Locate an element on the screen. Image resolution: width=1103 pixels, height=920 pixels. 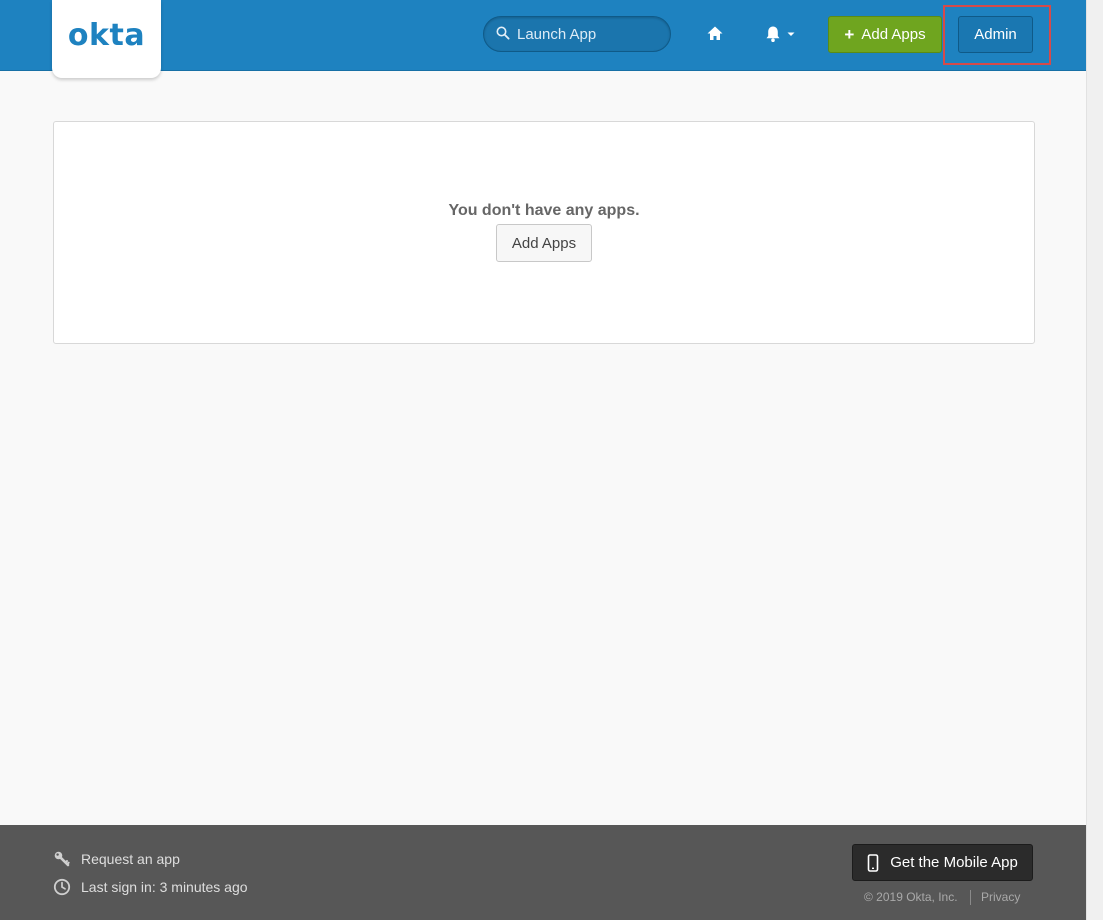
search-icon is located at coordinates (503, 33).